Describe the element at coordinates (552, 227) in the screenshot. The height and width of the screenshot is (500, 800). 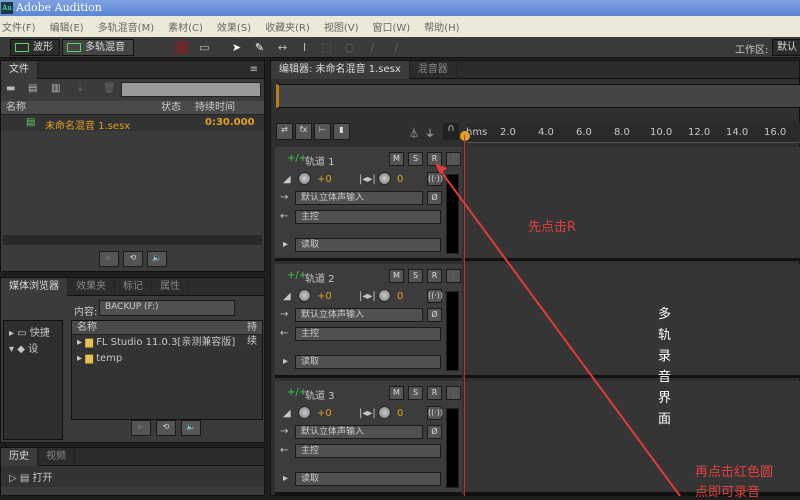
I see `annotation-first: 先点击R` at that location.